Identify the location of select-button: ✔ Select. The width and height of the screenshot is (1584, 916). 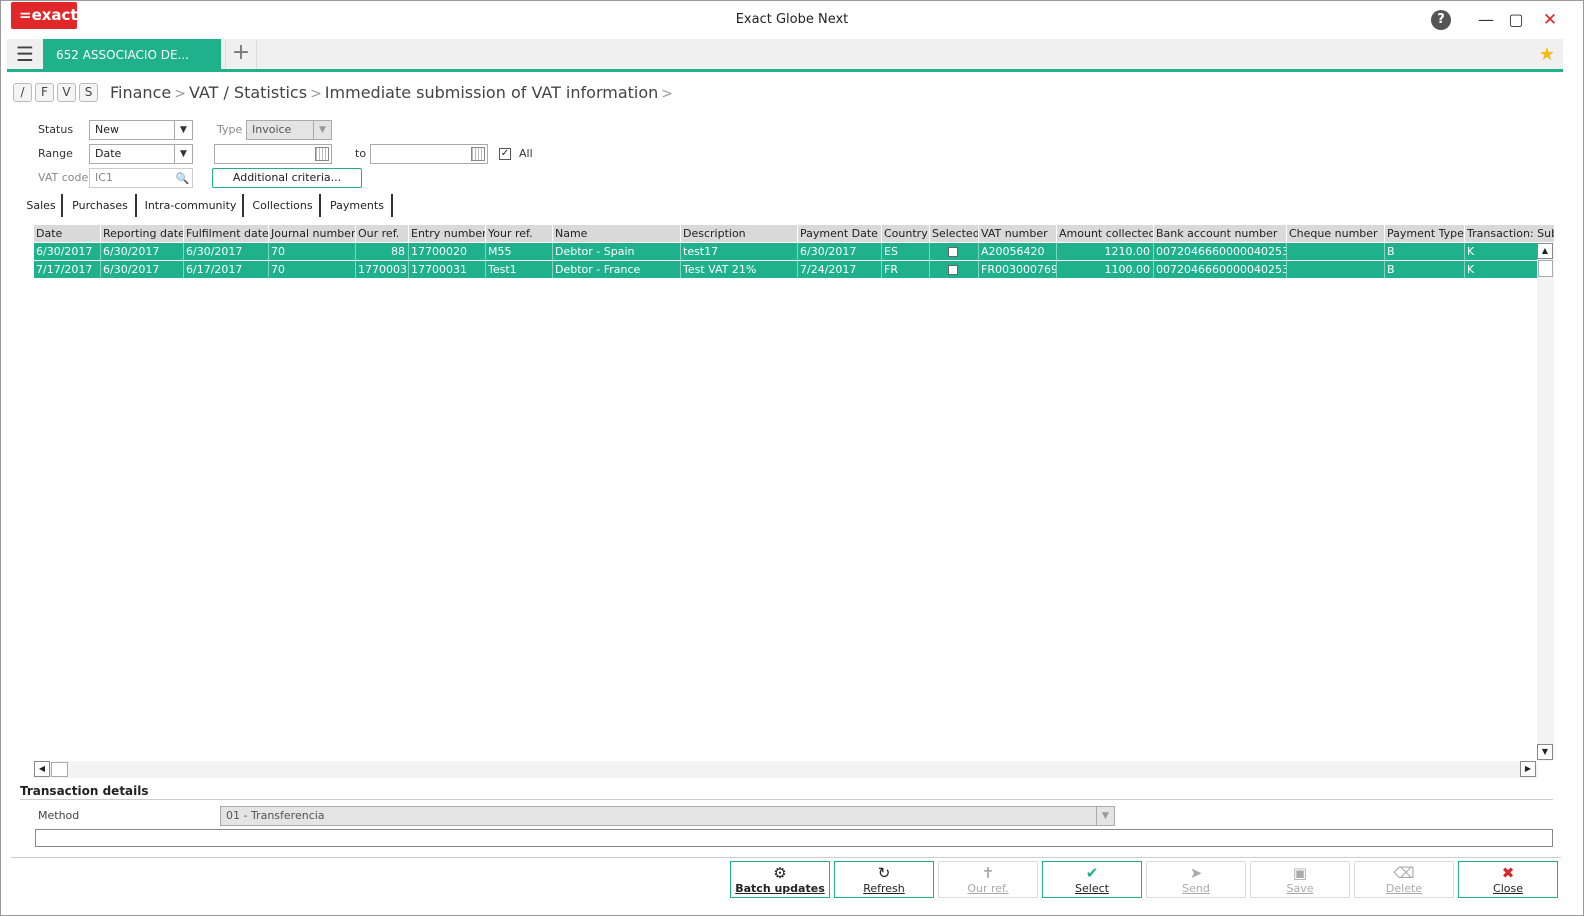
(1092, 879).